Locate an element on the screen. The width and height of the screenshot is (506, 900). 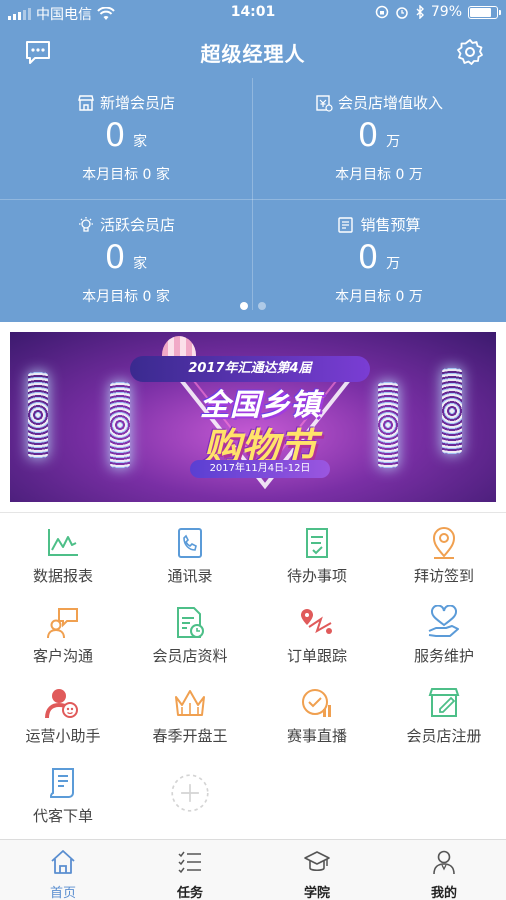
tab-label: 任务 is located at coordinates (189, 893).